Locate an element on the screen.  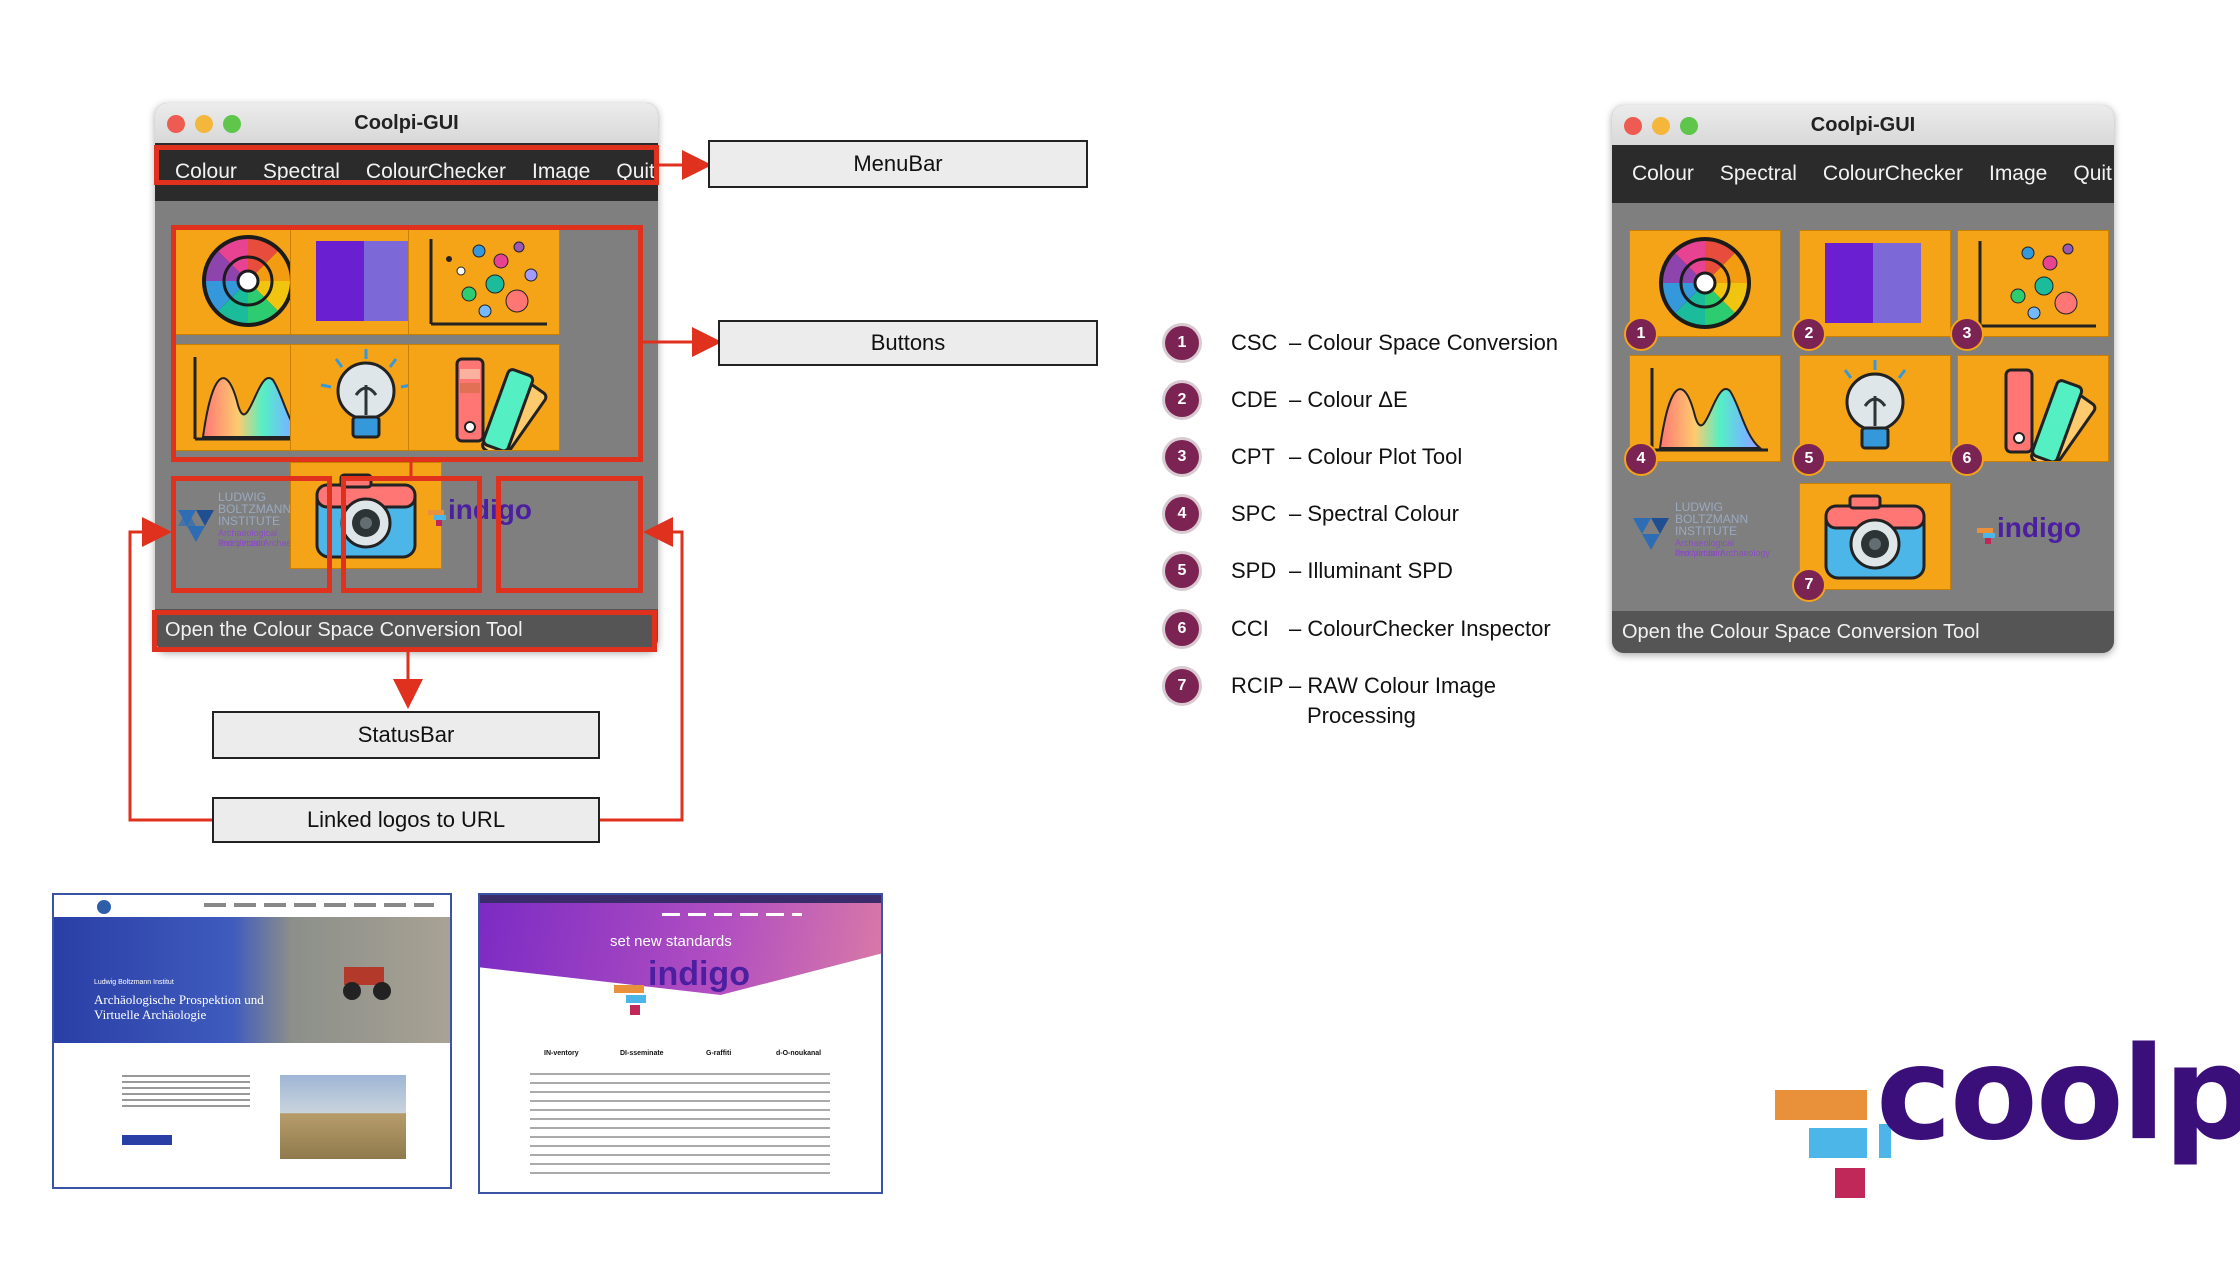
legend-desc: – Spectral Colour is located at coordinates (1374, 513).